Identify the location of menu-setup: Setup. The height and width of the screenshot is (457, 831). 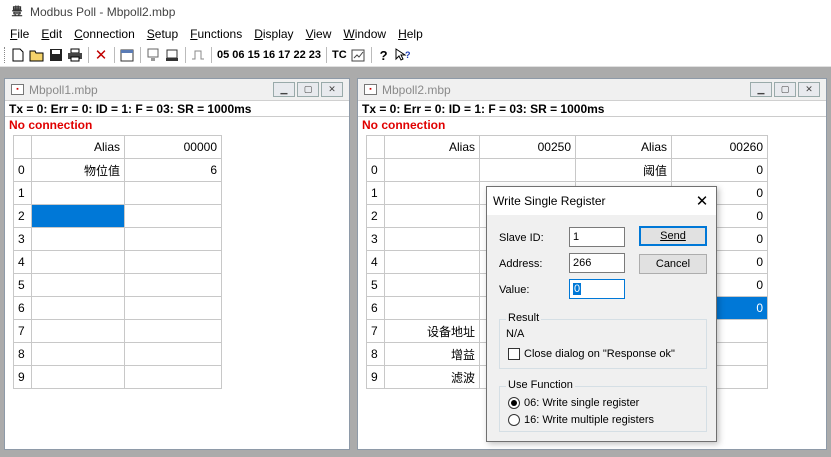
(162, 34).